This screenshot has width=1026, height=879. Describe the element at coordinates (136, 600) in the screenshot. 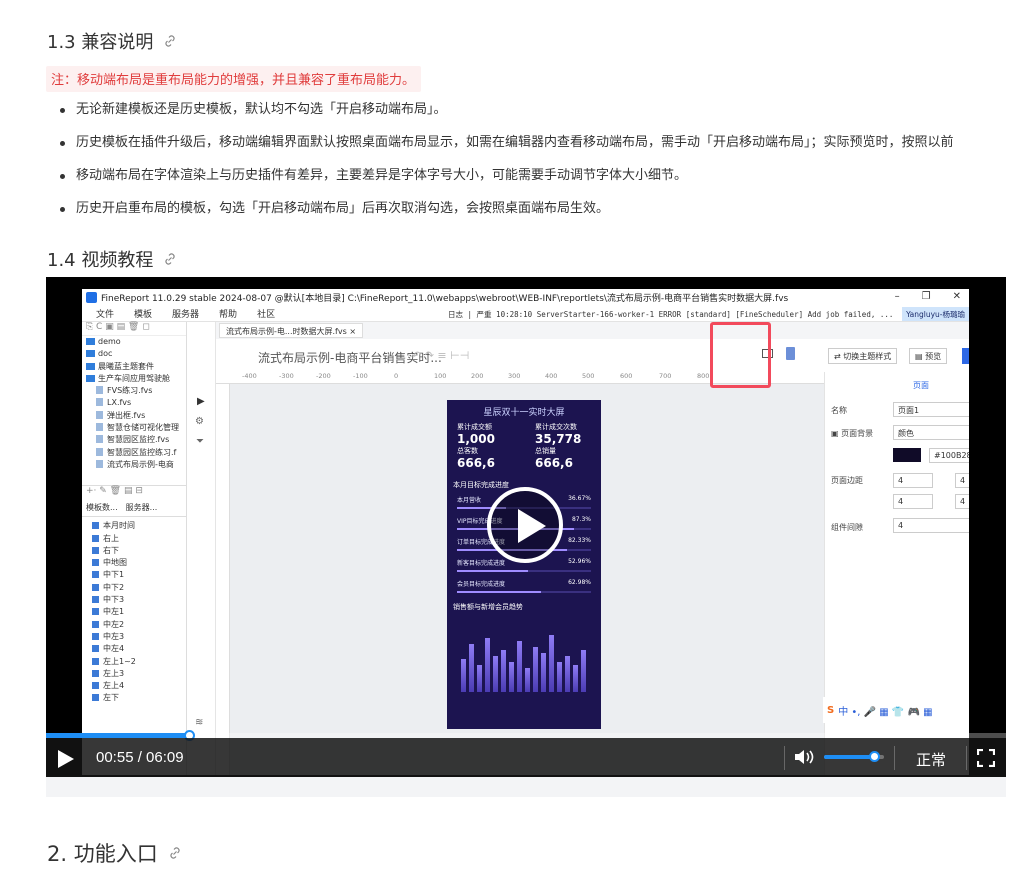

I see `widget-item: 中下3` at that location.